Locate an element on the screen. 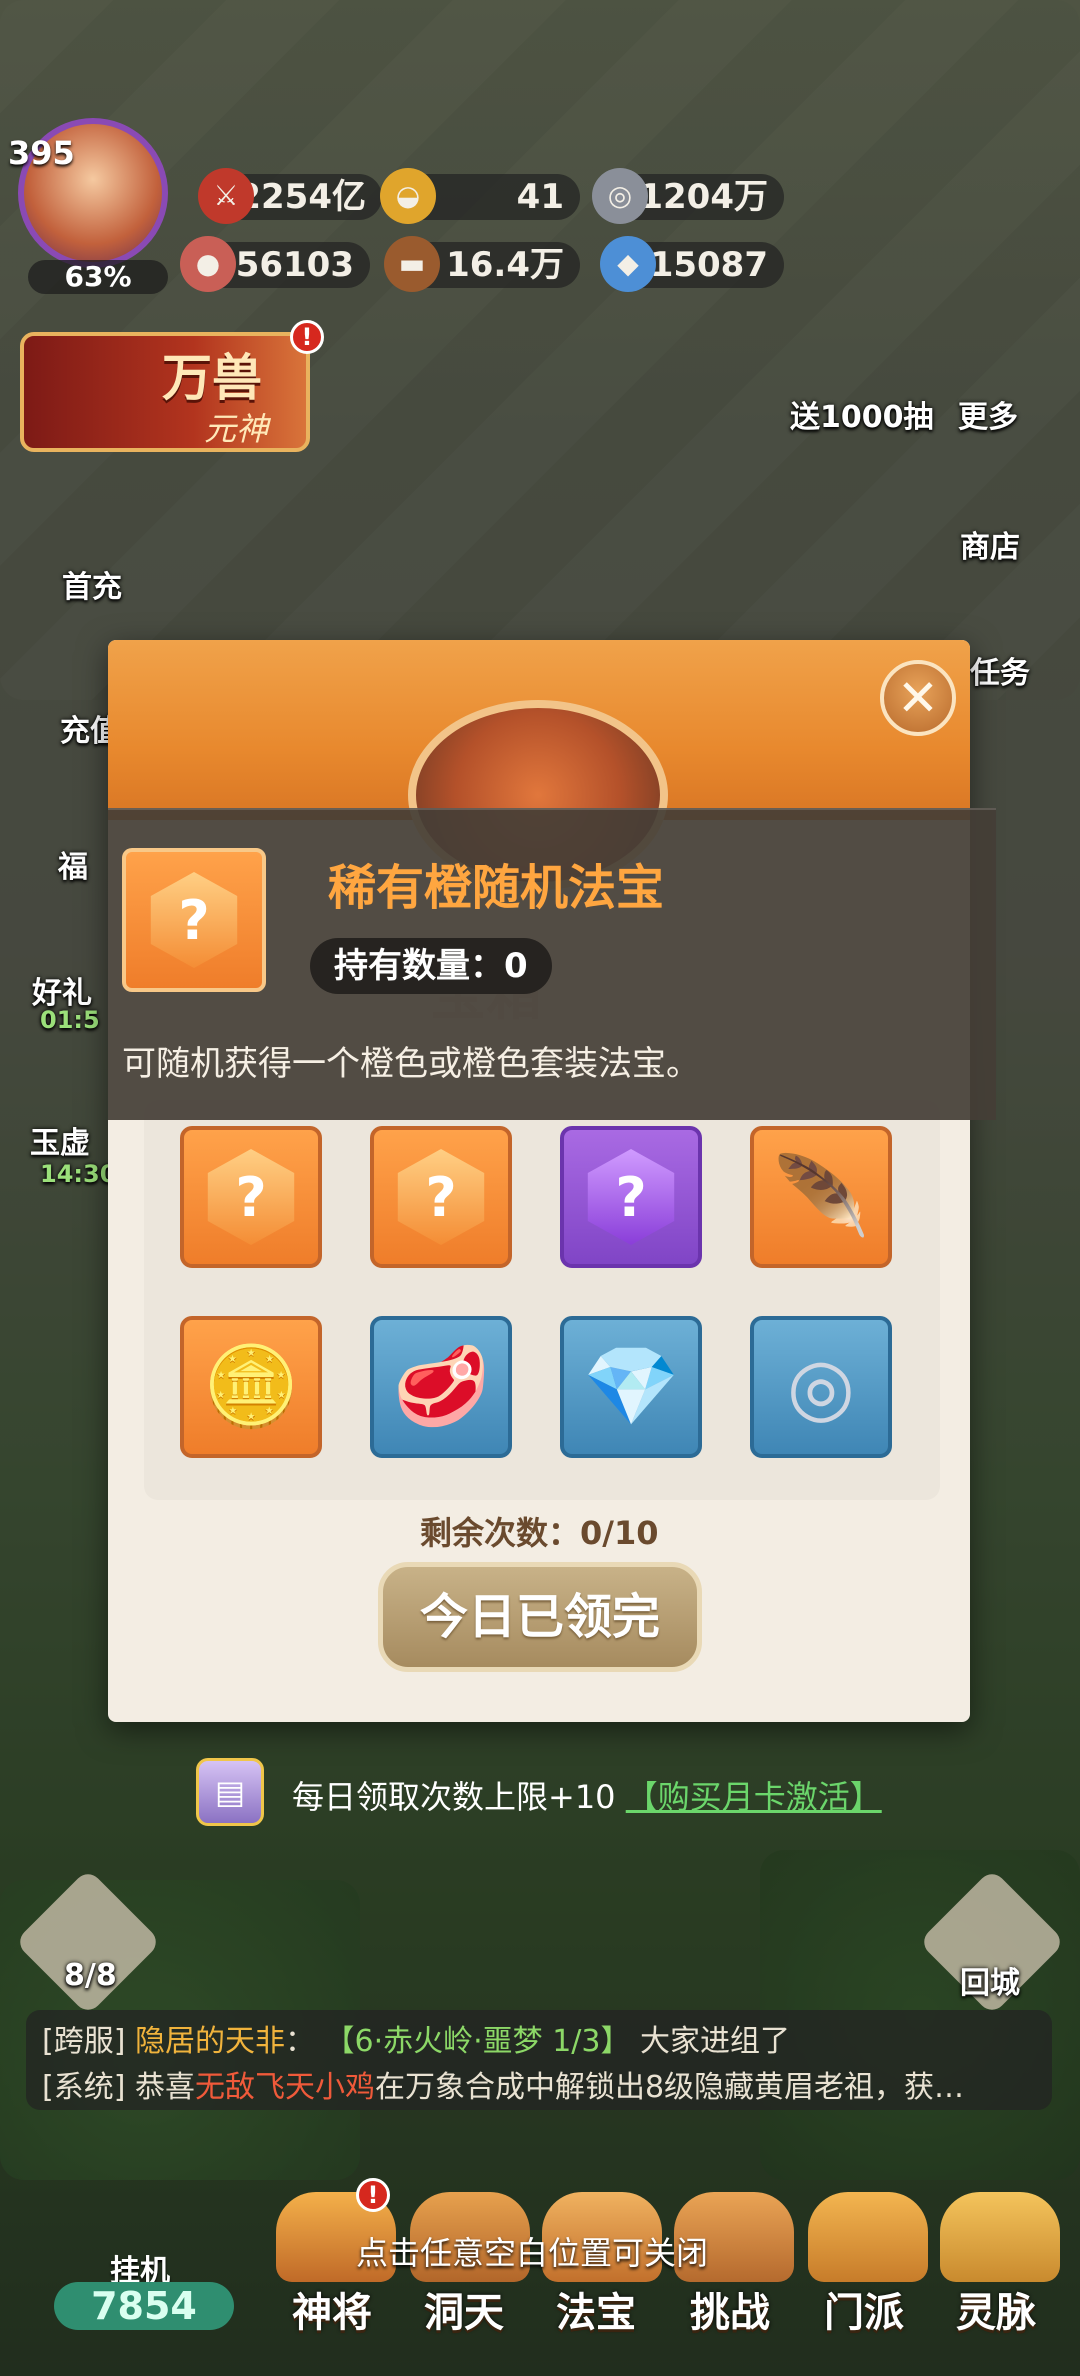  ingot-counter: ◒ 41 is located at coordinates (480, 196).